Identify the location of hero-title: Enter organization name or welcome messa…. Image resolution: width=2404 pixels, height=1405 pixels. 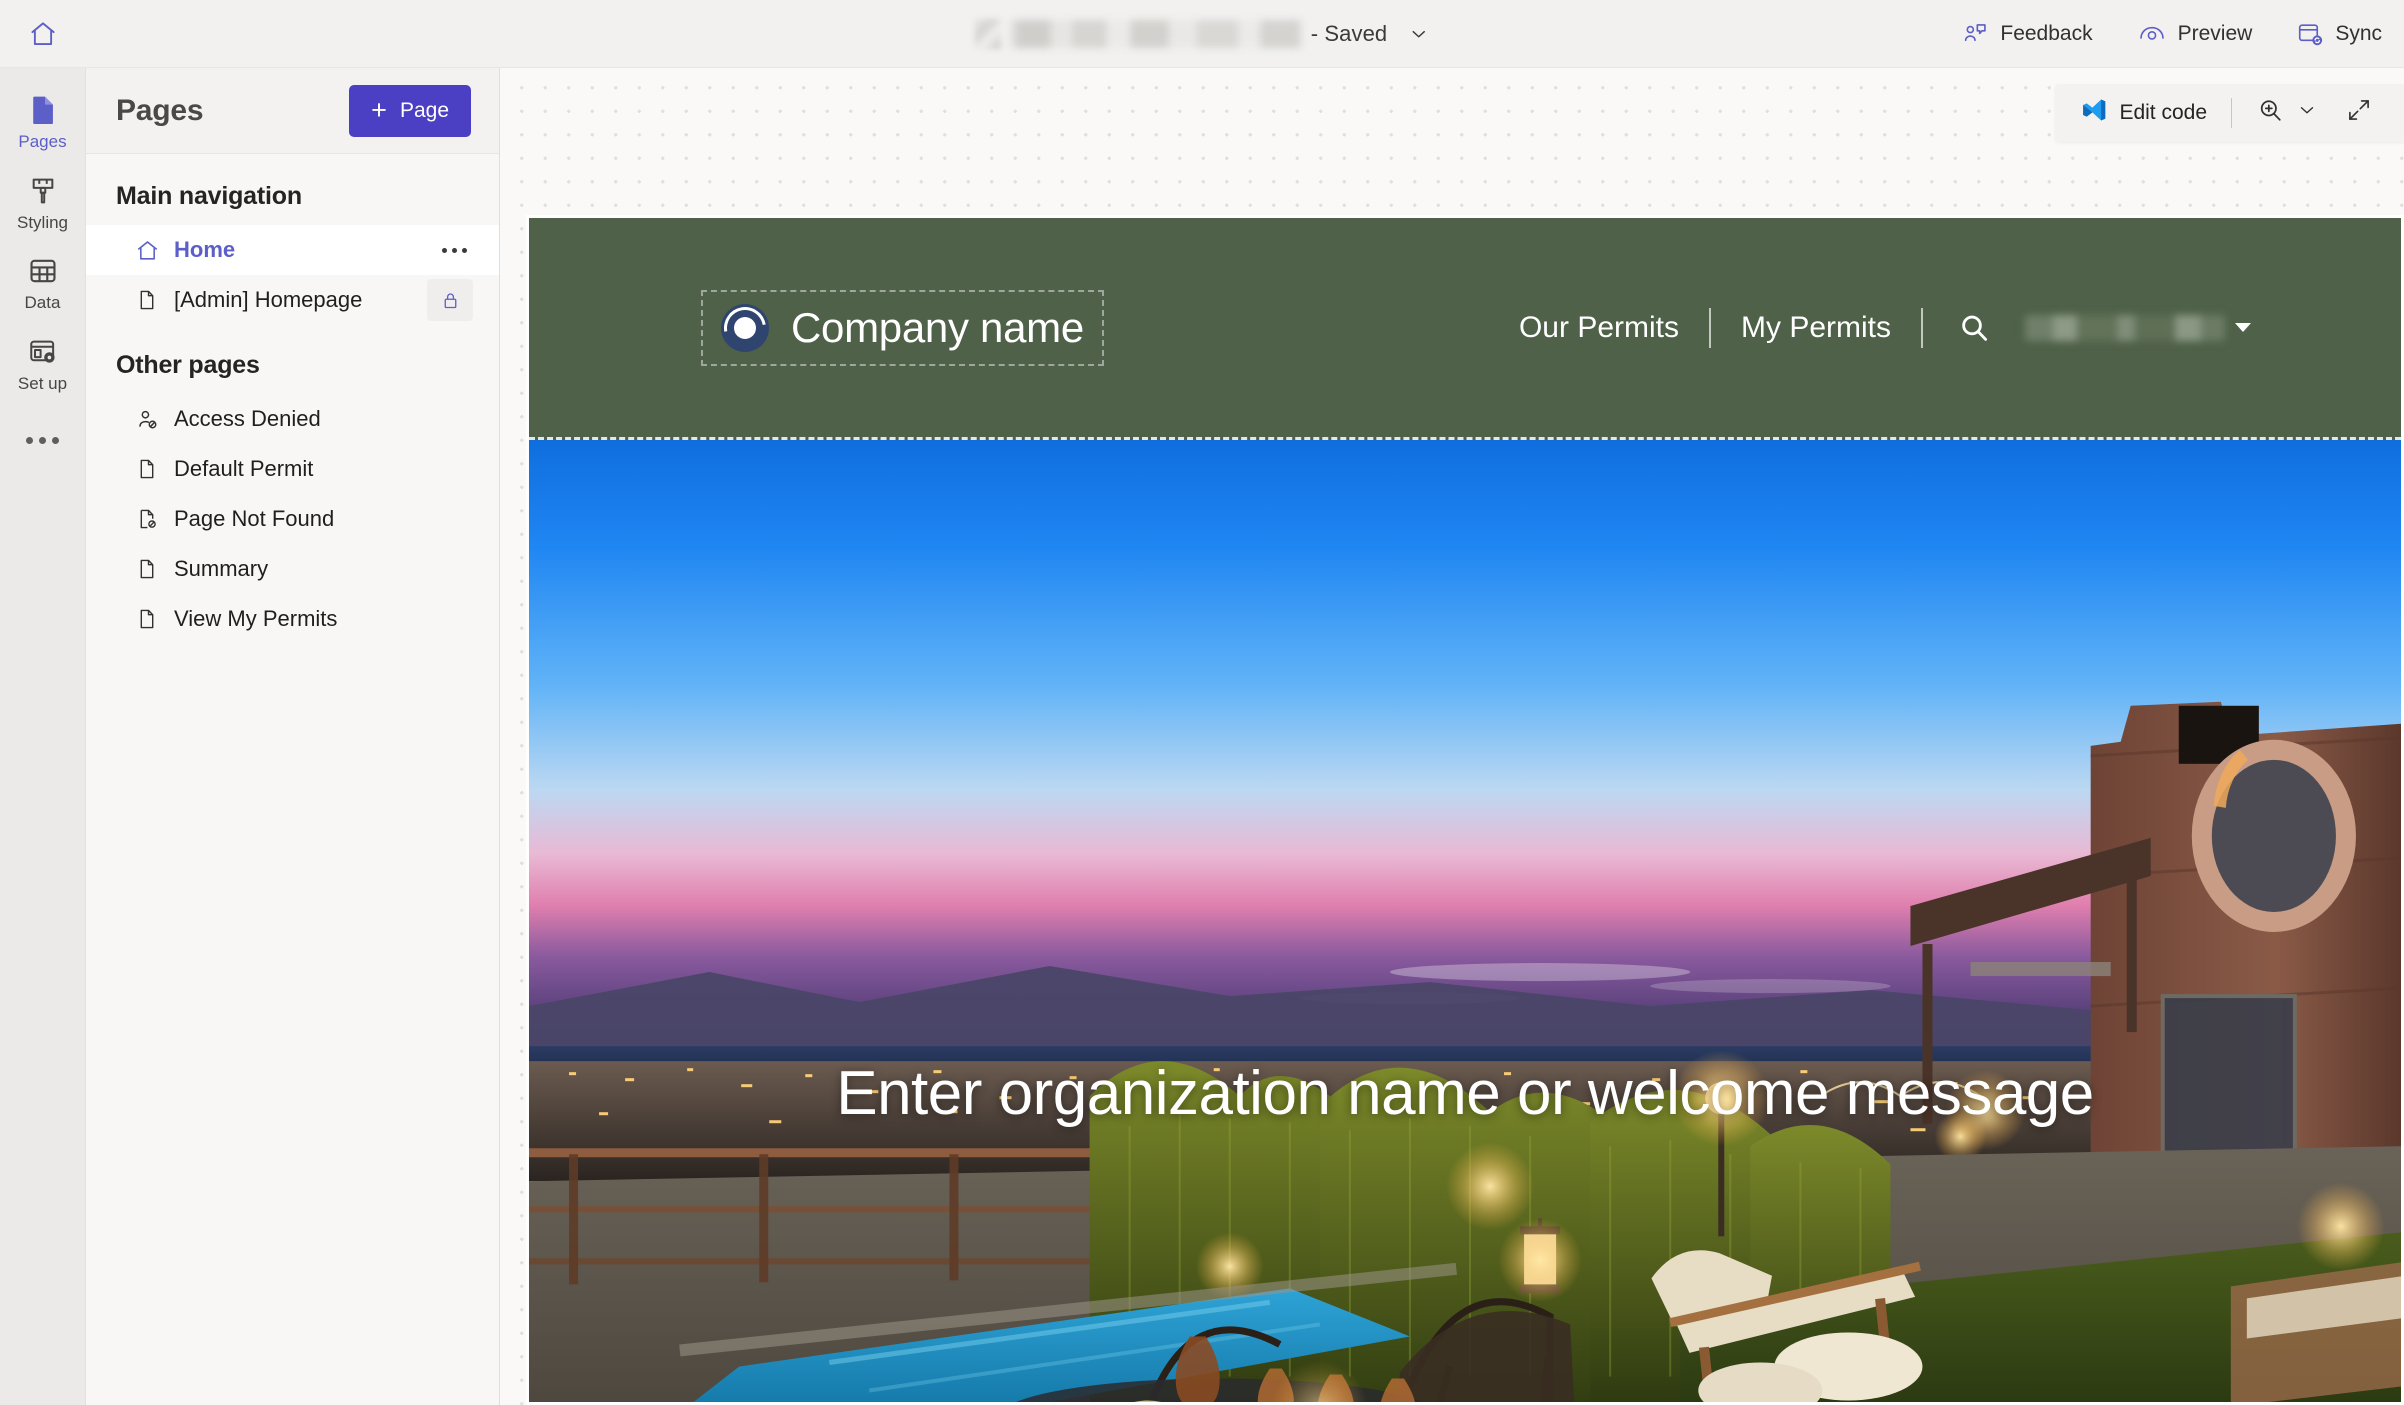
(1465, 1093).